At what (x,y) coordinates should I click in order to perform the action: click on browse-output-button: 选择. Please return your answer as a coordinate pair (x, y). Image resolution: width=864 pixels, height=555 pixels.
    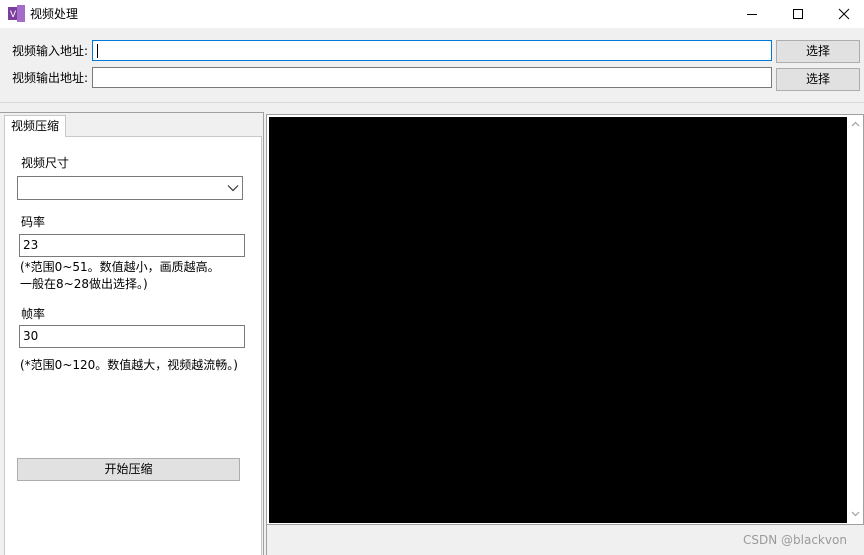
    Looking at the image, I should click on (818, 79).